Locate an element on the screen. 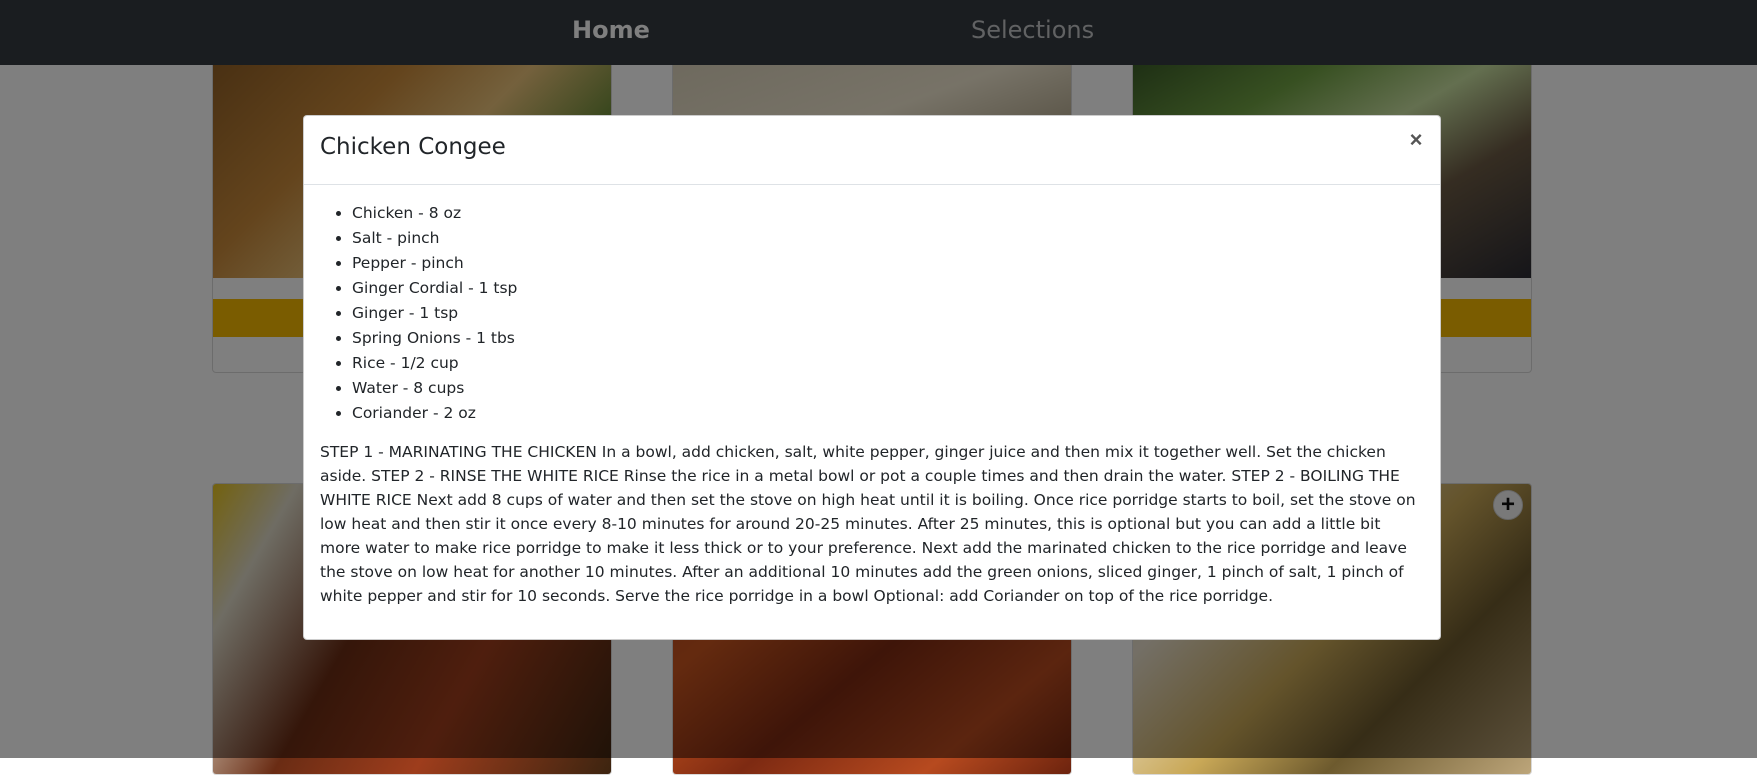  close-button: × is located at coordinates (1416, 140).